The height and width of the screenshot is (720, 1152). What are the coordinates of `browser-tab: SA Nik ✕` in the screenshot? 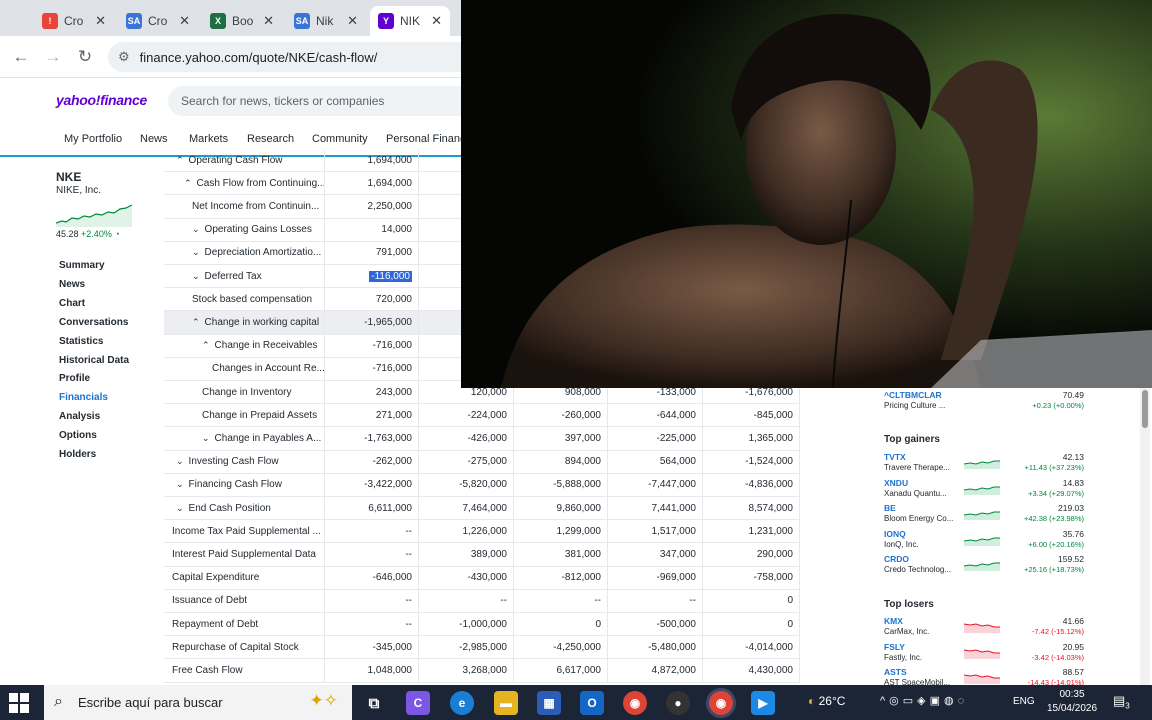 It's located at (326, 21).